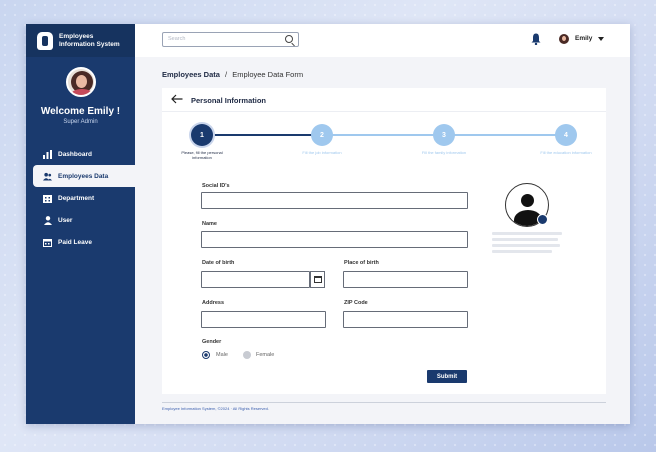 This screenshot has height=452, width=656. Describe the element at coordinates (229, 100) in the screenshot. I see `card-title: Personal Information` at that location.